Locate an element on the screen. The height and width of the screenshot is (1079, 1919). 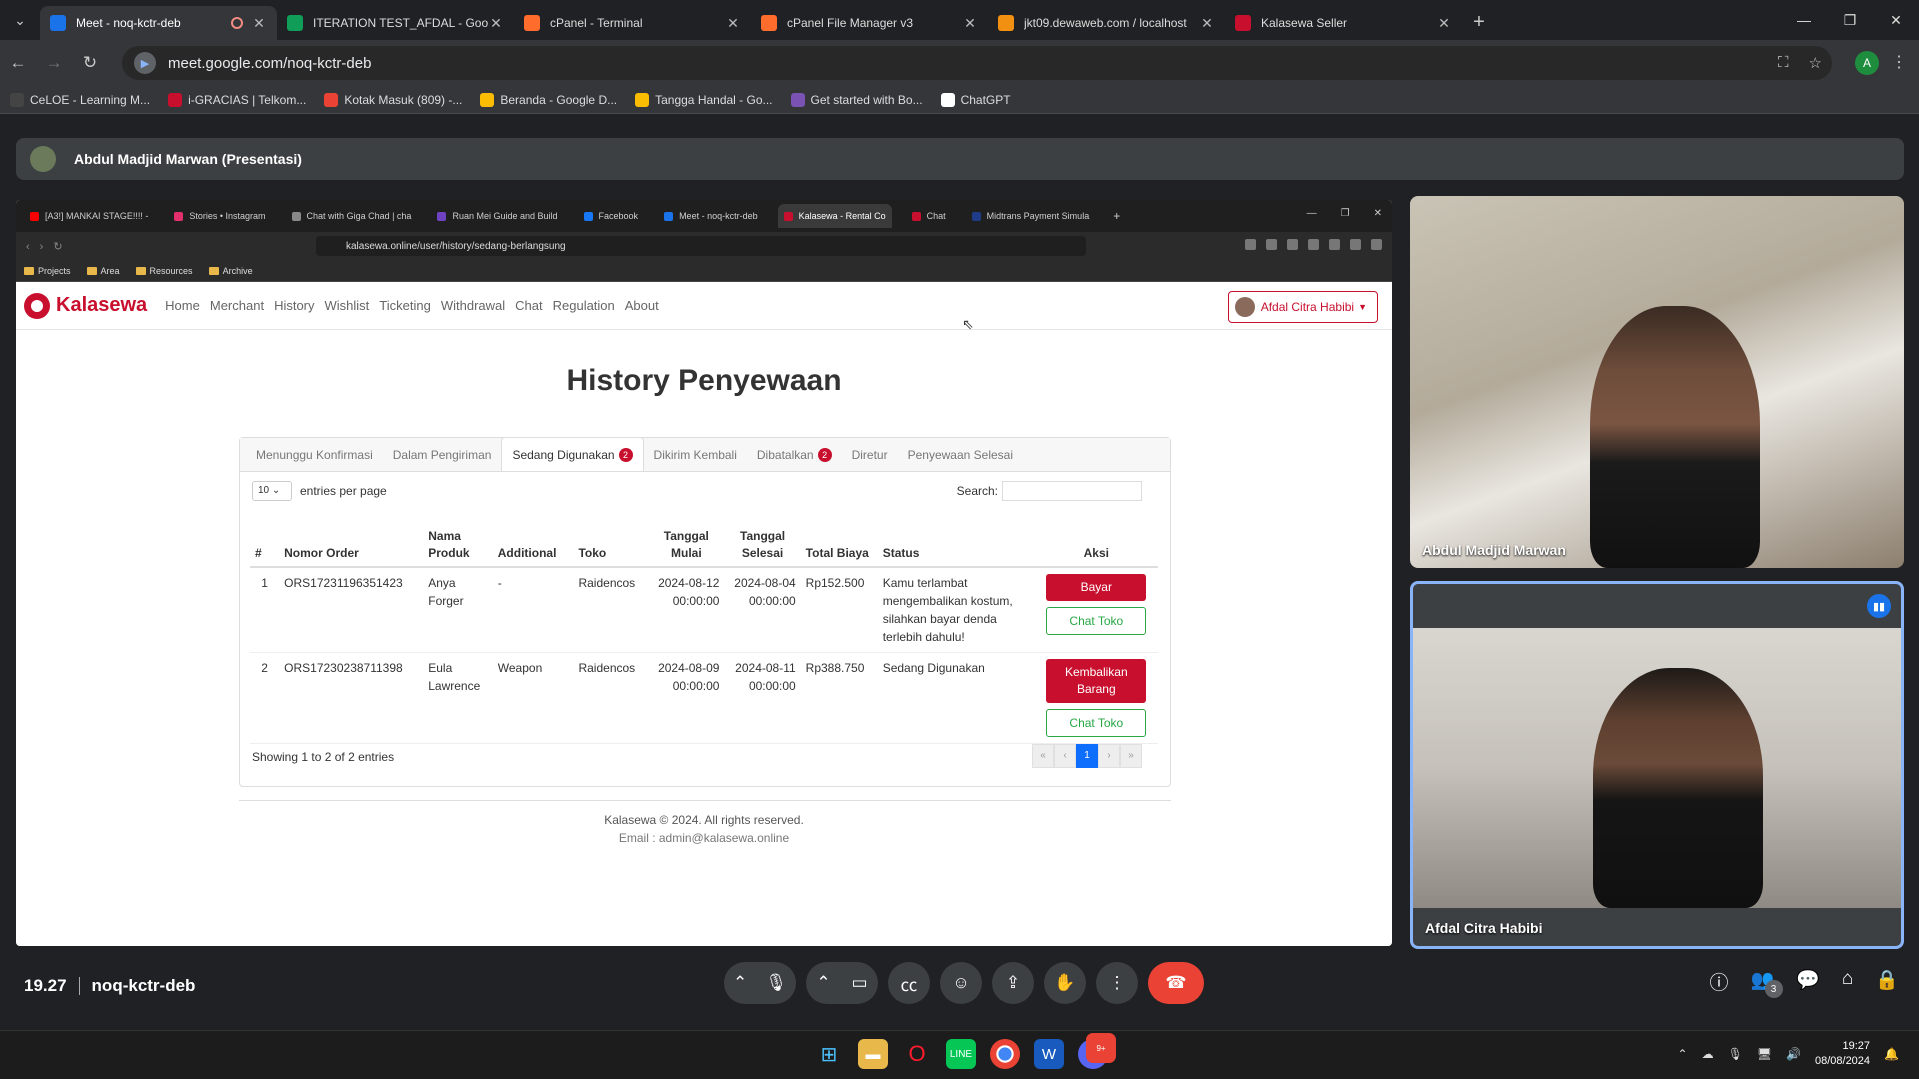
microphone-tray-icon: 🎙 is located at coordinates (1735, 1054).